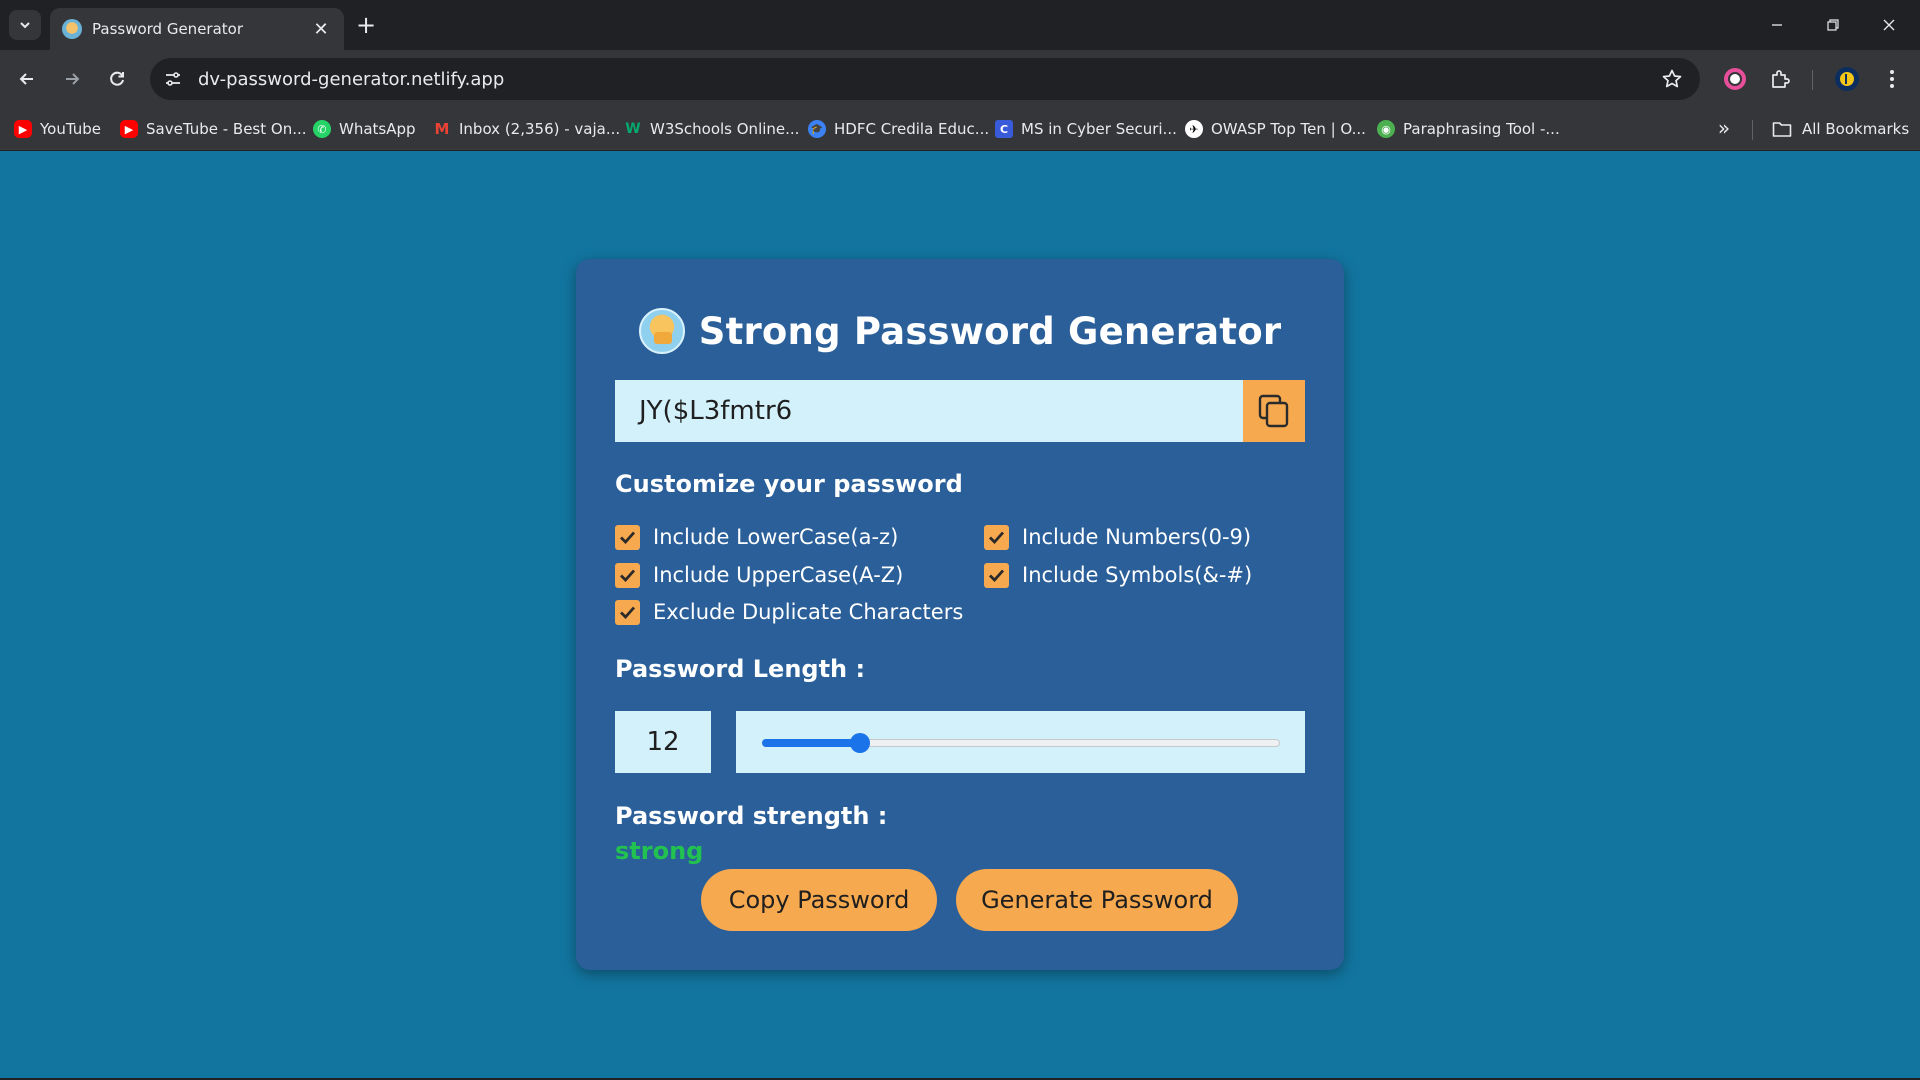  I want to click on slider-fill, so click(811, 743).